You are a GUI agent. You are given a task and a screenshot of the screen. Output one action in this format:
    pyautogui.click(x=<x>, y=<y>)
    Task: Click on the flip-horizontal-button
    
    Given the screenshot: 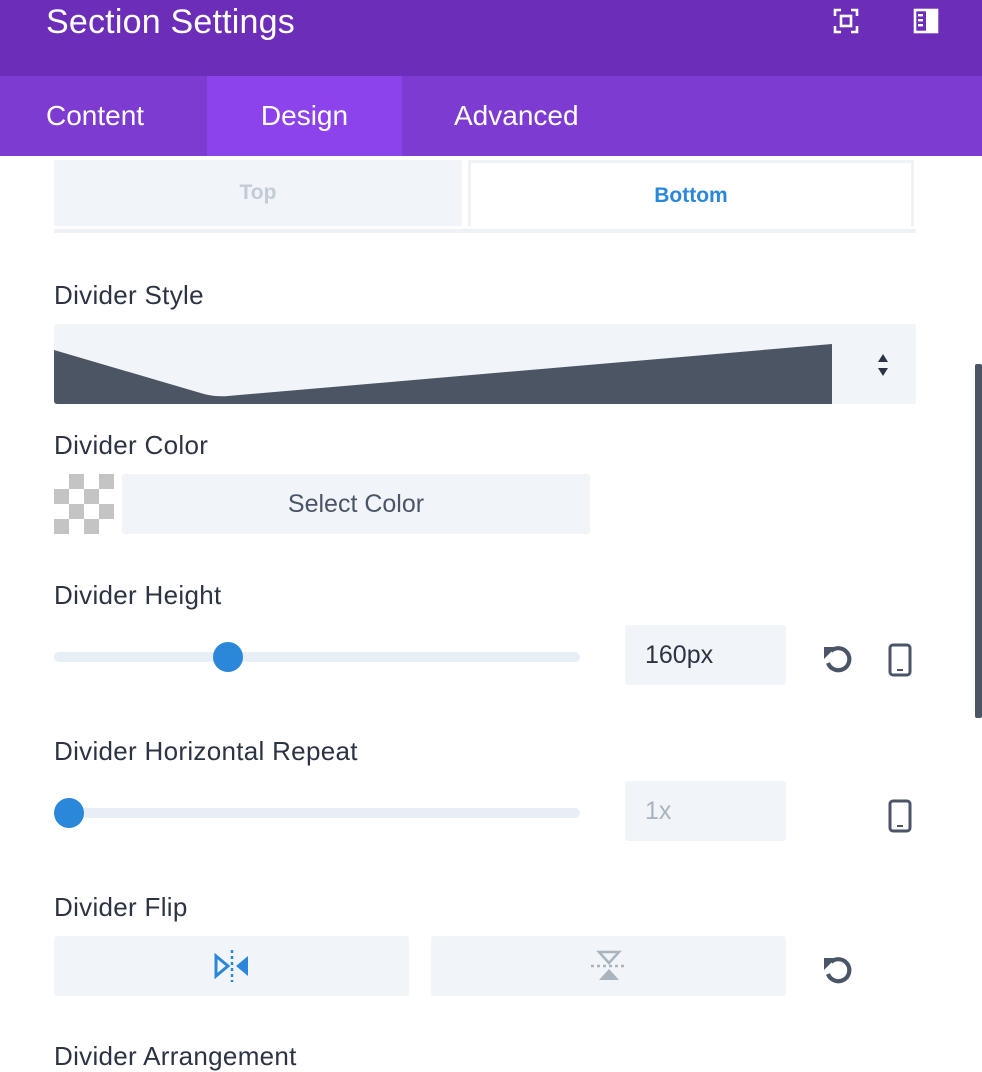 What is the action you would take?
    pyautogui.click(x=231, y=966)
    